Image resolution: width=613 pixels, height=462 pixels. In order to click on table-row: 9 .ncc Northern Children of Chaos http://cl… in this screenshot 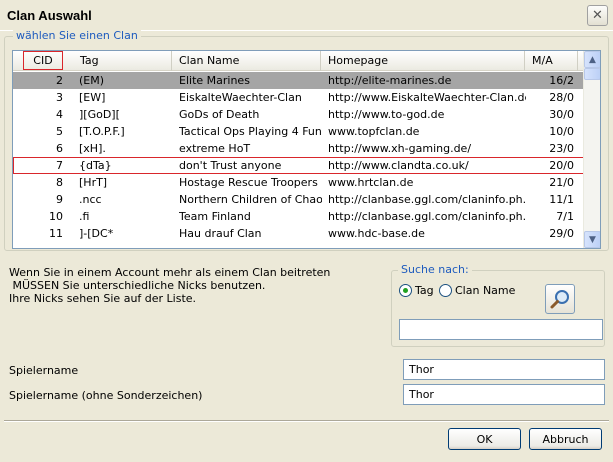, I will do `click(298, 199)`.